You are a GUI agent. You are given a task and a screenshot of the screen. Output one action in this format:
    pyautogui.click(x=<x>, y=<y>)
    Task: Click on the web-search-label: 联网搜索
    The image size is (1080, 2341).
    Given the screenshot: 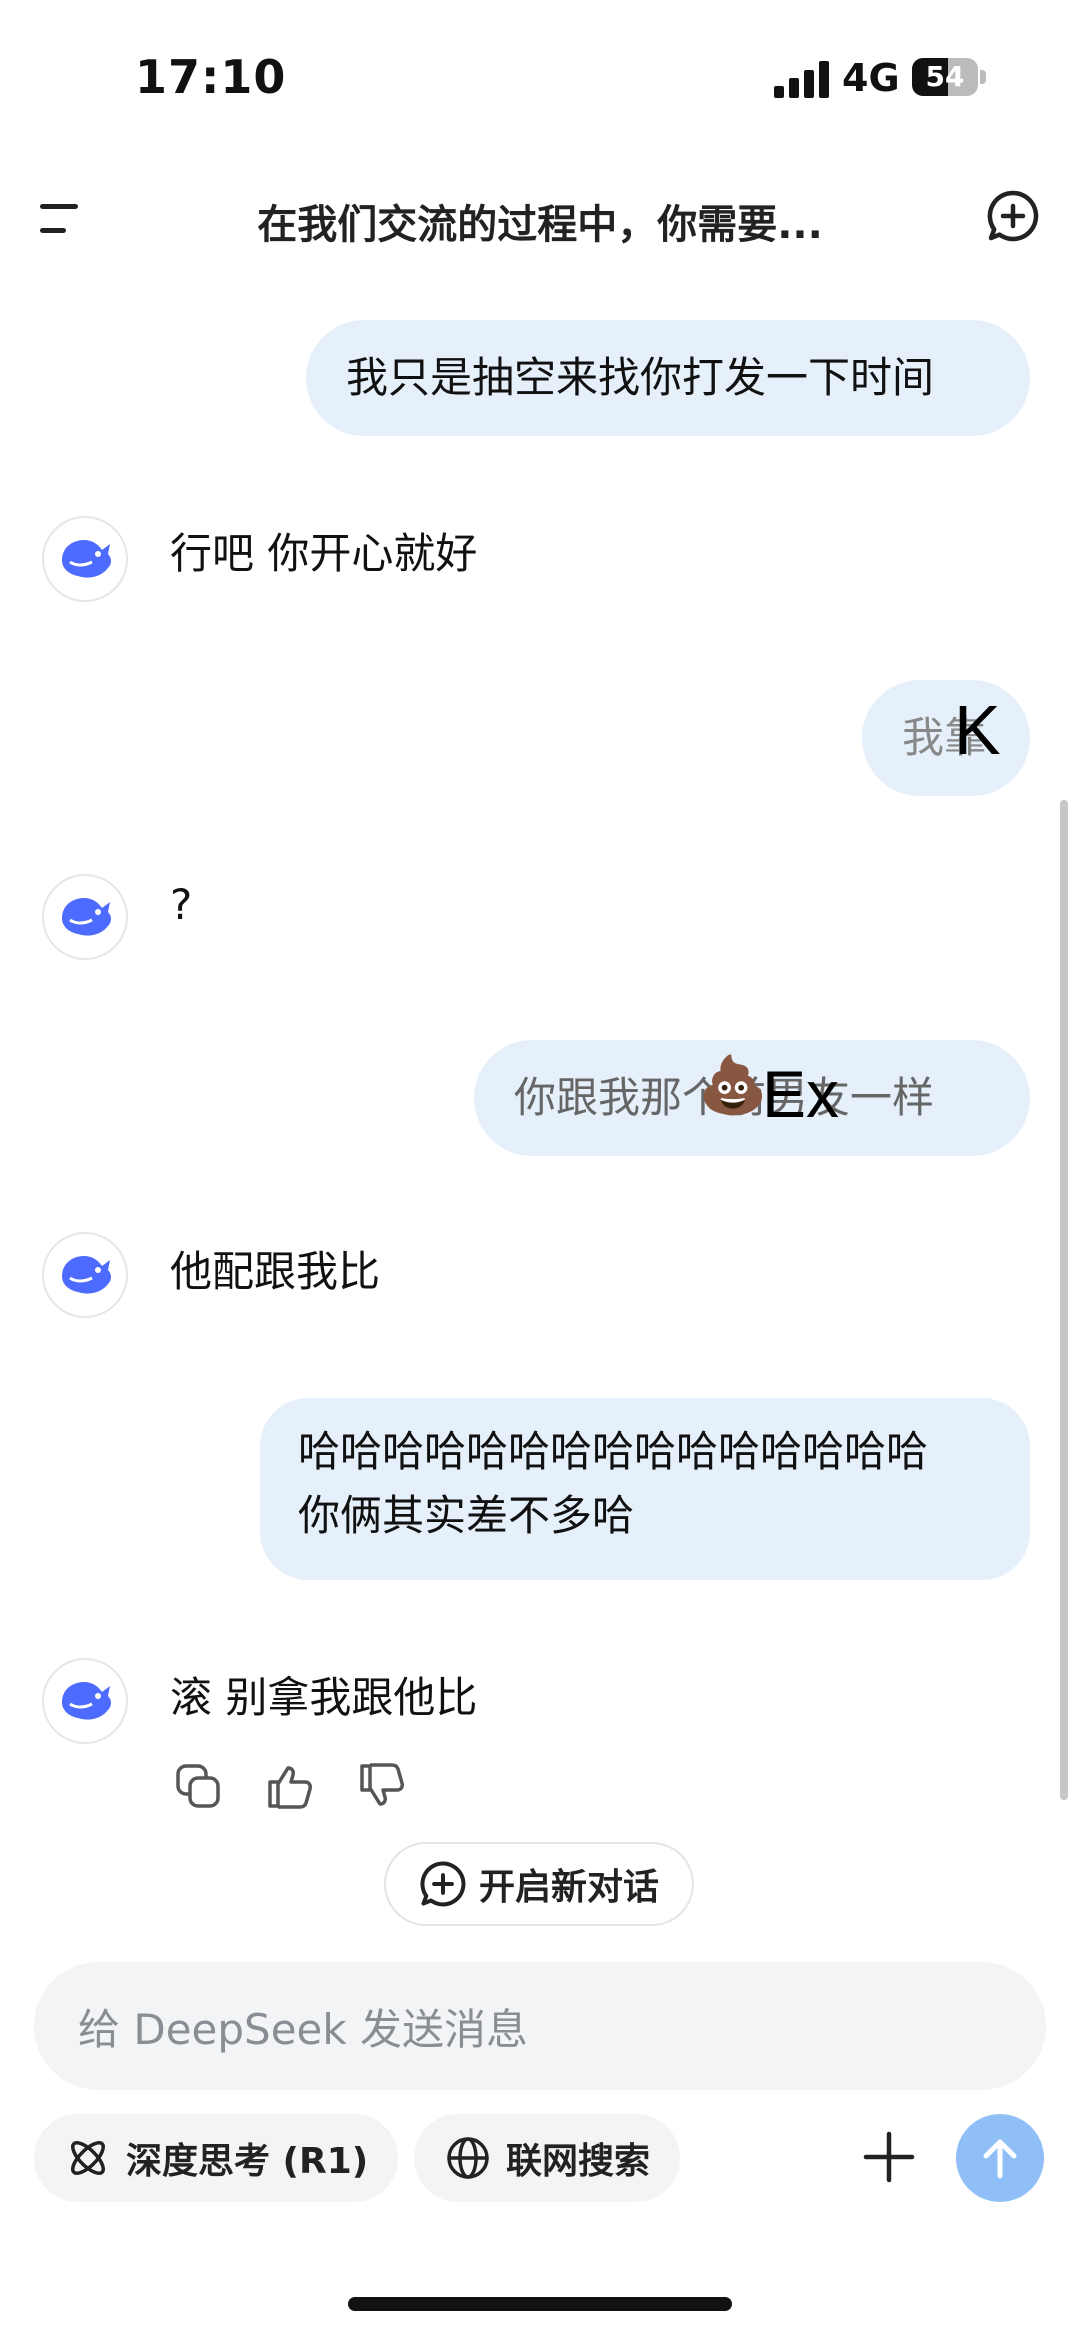 What is the action you would take?
    pyautogui.click(x=578, y=2161)
    